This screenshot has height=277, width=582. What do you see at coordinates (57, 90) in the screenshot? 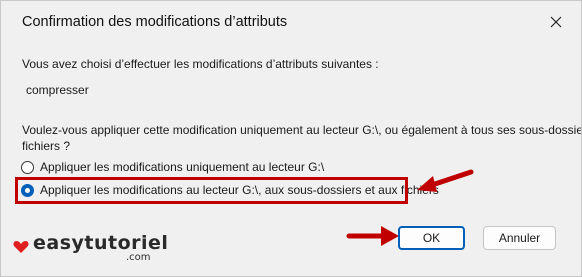
I see `attribute-name: compresser` at bounding box center [57, 90].